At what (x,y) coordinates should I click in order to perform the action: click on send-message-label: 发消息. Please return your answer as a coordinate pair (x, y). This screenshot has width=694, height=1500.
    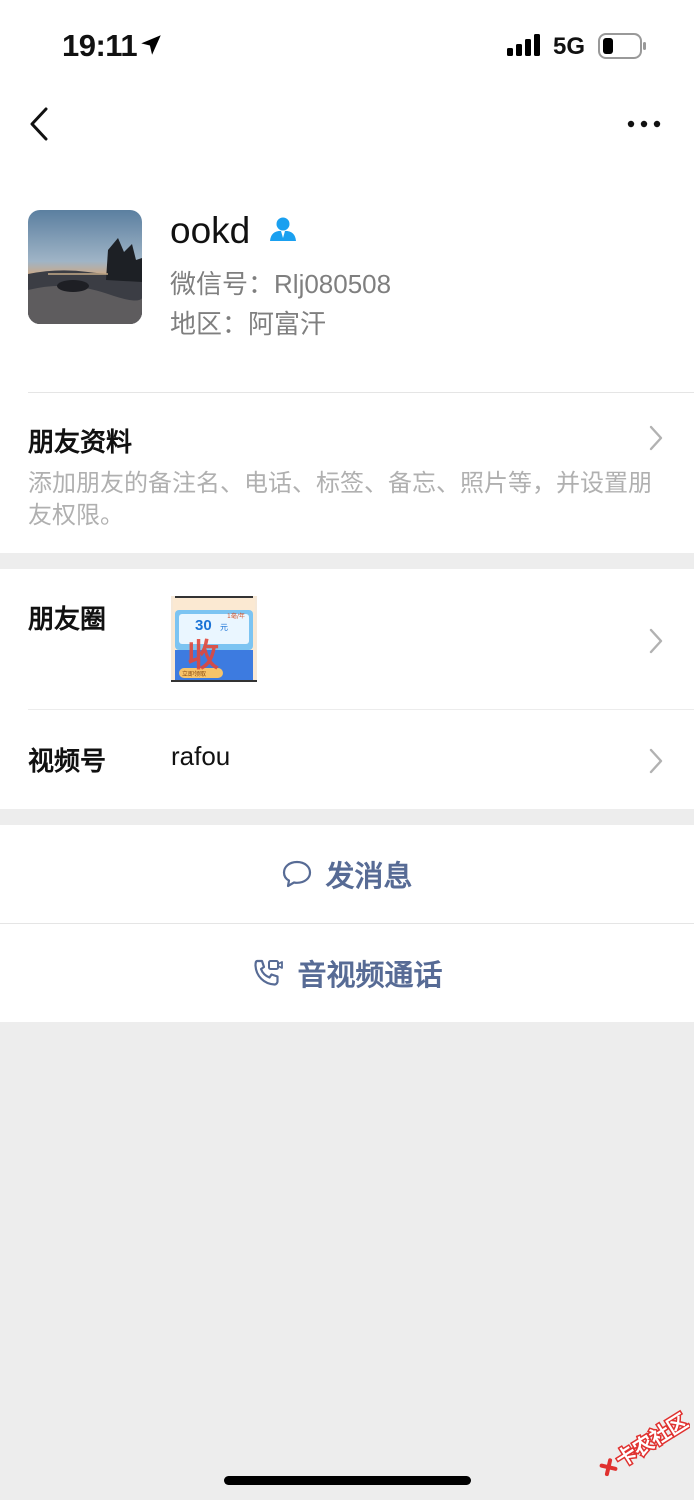
    Looking at the image, I should click on (369, 877).